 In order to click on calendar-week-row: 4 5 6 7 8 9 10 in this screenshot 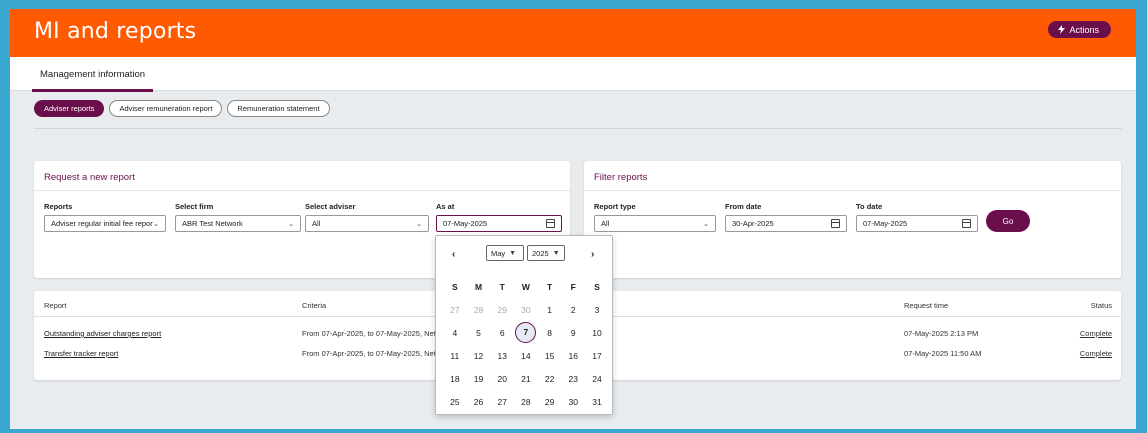, I will do `click(526, 332)`.